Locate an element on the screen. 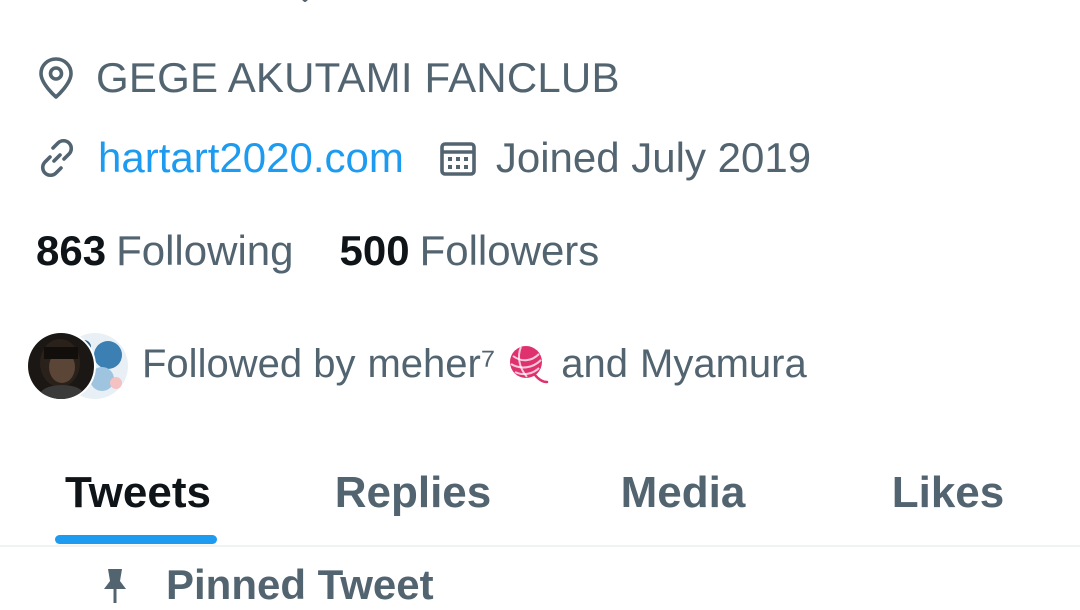 This screenshot has height=610, width=1080. followers-count: 500 is located at coordinates (374, 250).